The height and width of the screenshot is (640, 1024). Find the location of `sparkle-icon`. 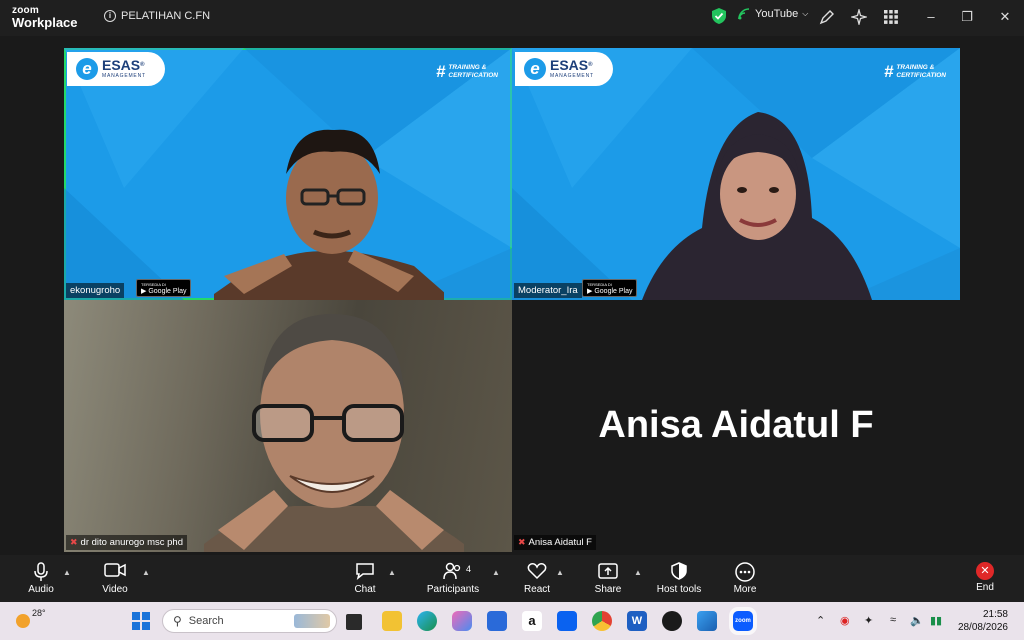

sparkle-icon is located at coordinates (859, 17).